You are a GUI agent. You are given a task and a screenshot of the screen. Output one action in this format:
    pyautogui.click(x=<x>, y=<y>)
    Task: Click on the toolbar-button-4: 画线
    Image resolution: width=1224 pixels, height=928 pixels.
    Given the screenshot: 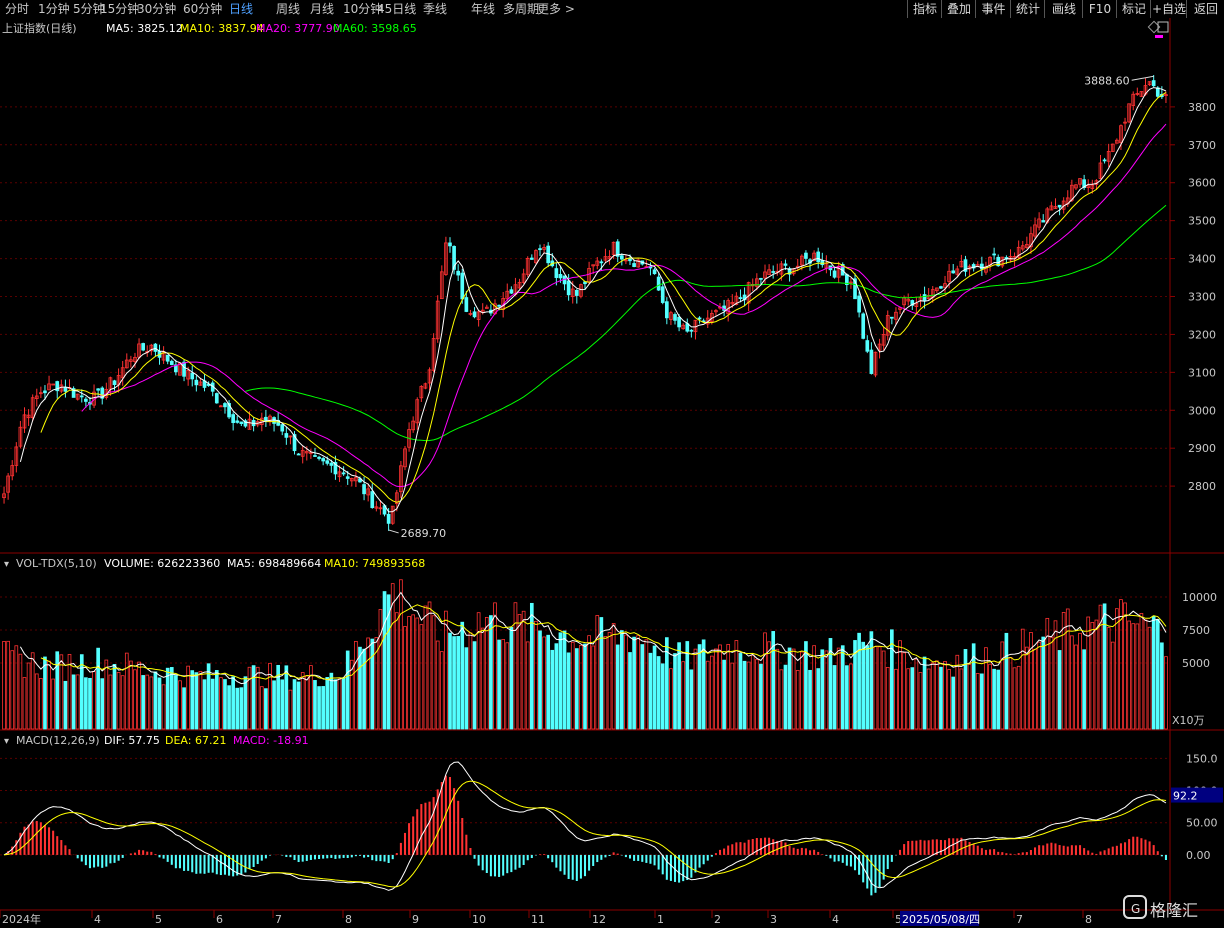 What is the action you would take?
    pyautogui.click(x=1063, y=9)
    